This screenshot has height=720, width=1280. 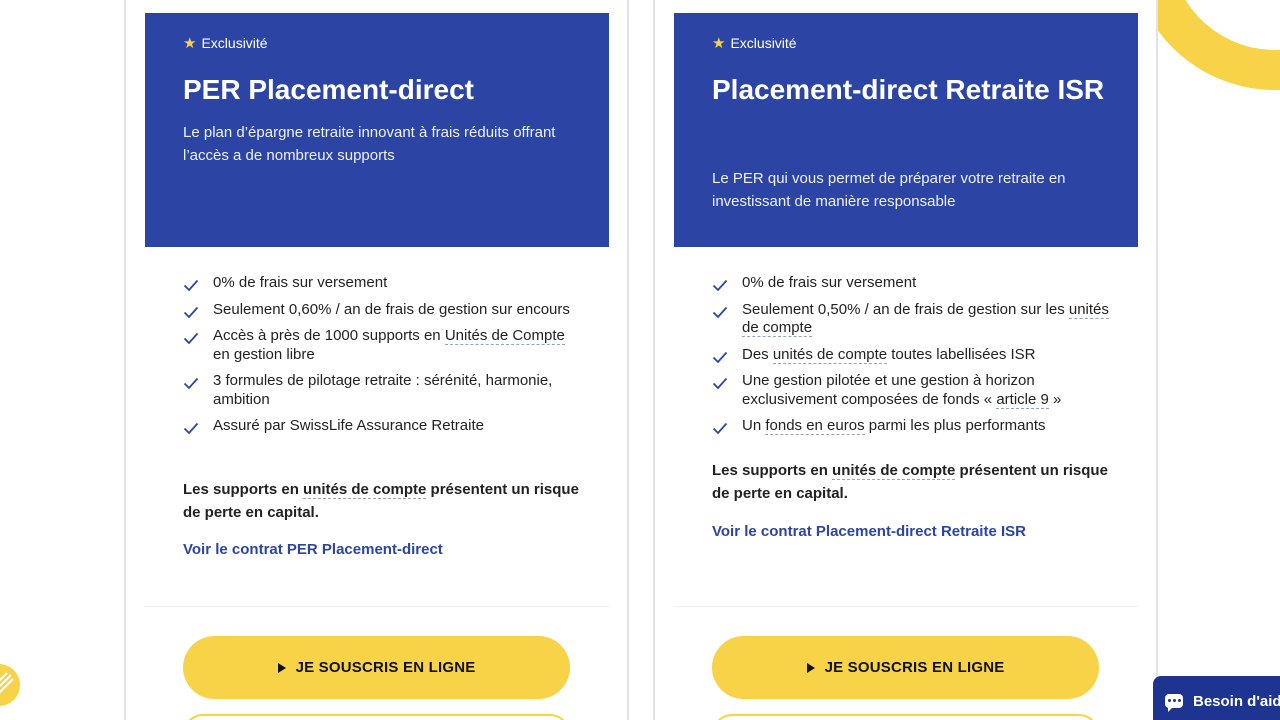 I want to click on chat-bubble-icon, so click(x=1174, y=703).